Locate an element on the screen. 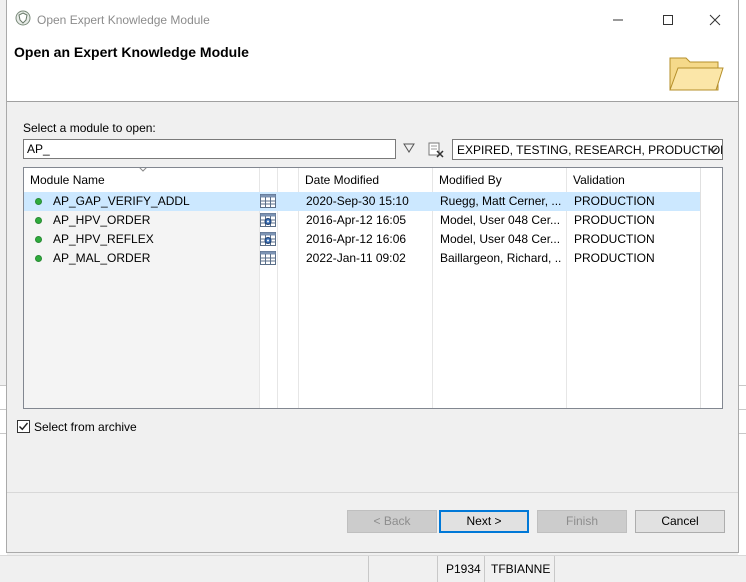 This screenshot has height=582, width=746. date-modified: 2016-Apr-12 16:05 is located at coordinates (356, 220).